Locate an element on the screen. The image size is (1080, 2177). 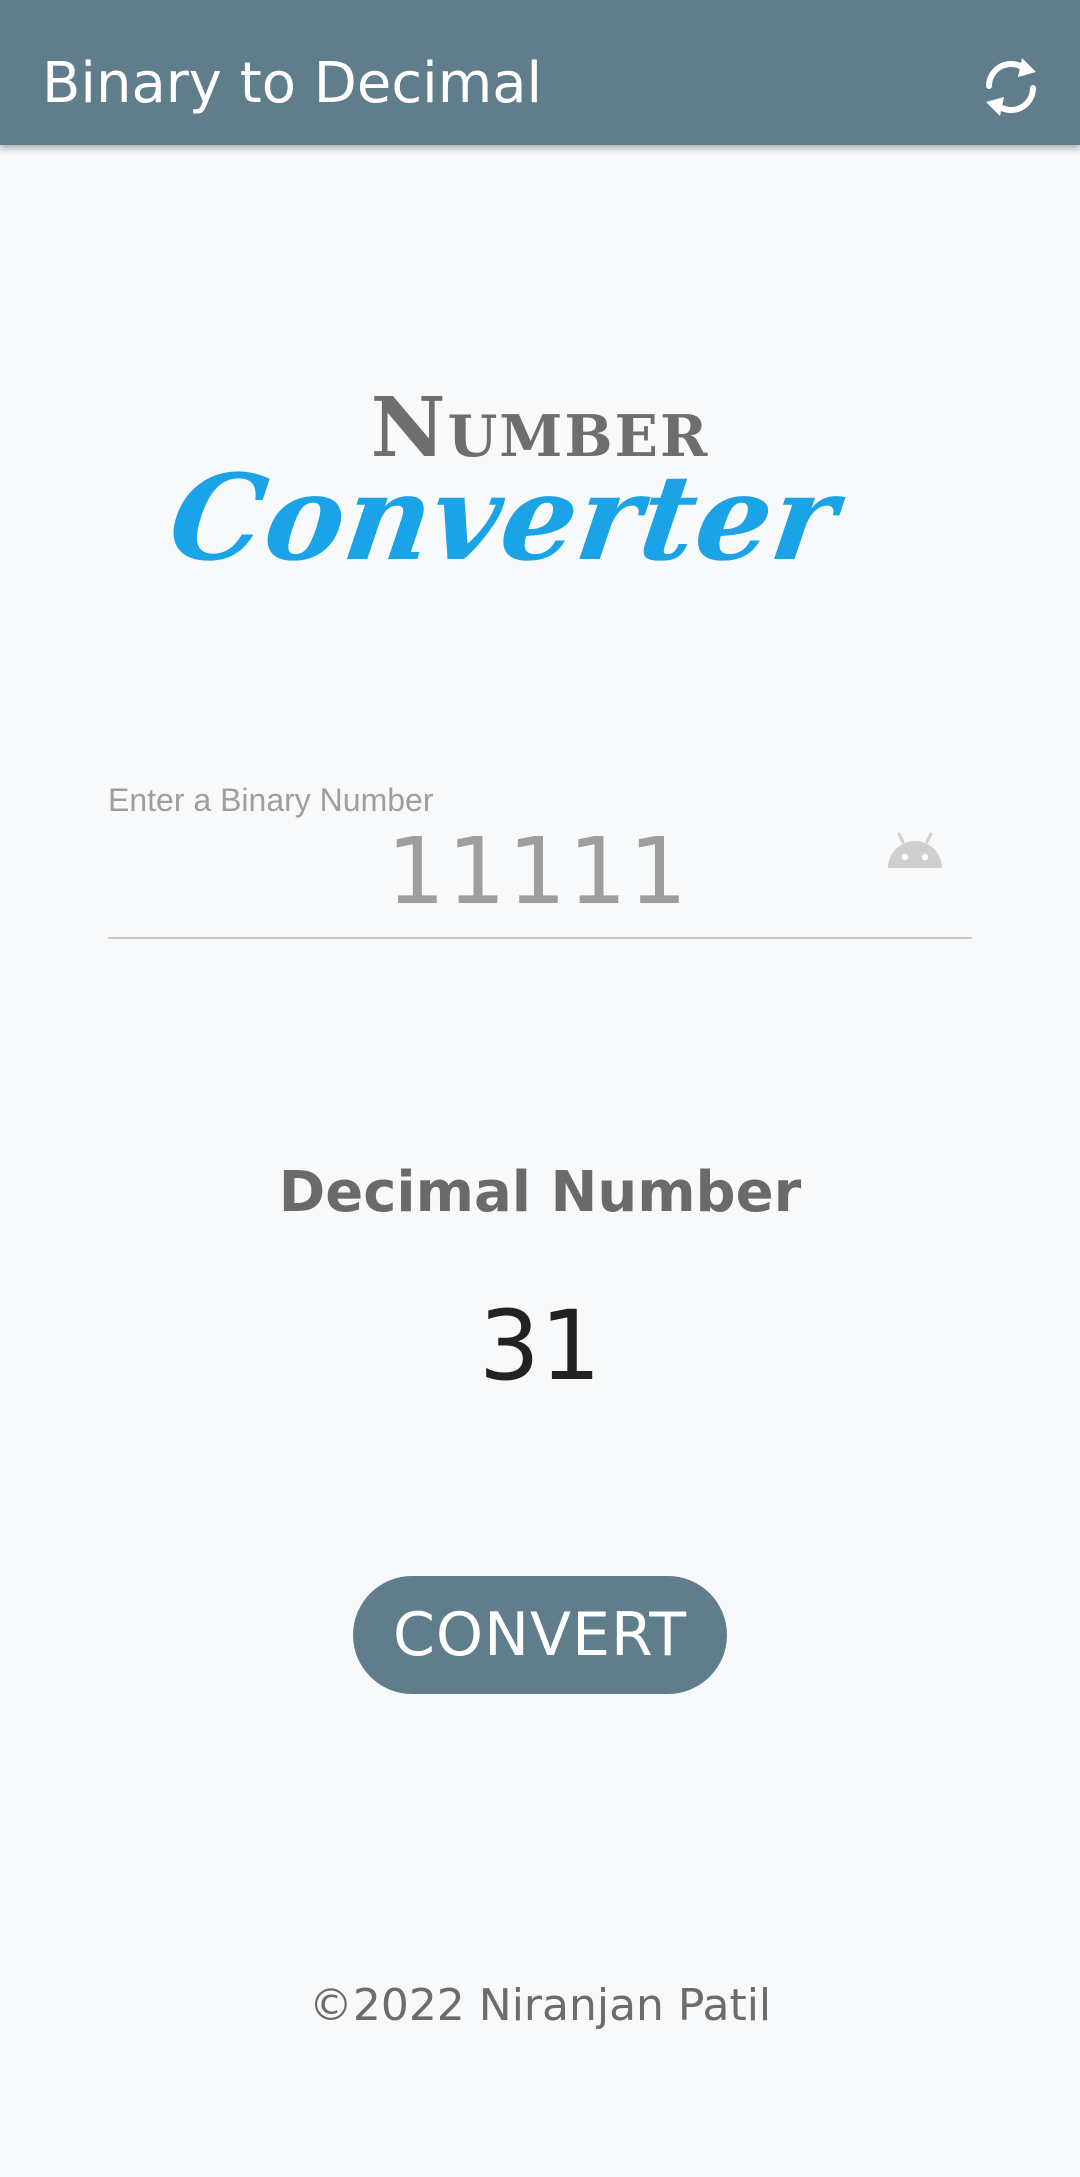
refresh-button is located at coordinates (1011, 87).